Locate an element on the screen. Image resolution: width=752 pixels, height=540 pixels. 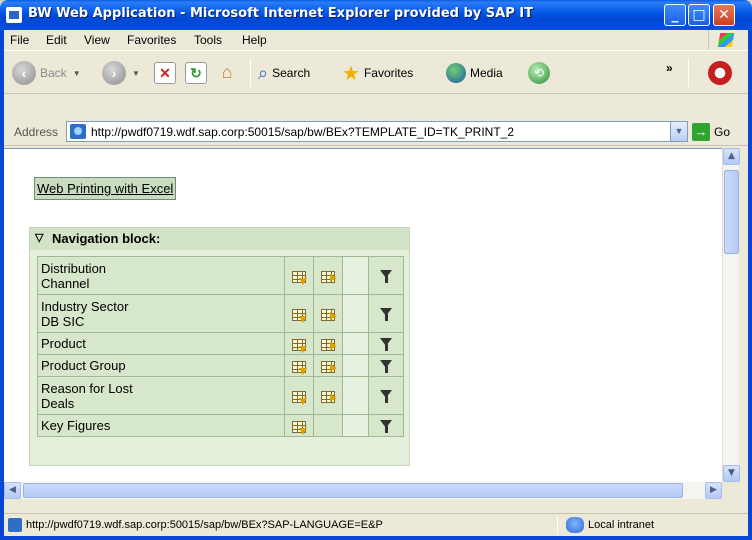
vertical-scrollbar: ▲ ▼ is located at coordinates (731, 315).